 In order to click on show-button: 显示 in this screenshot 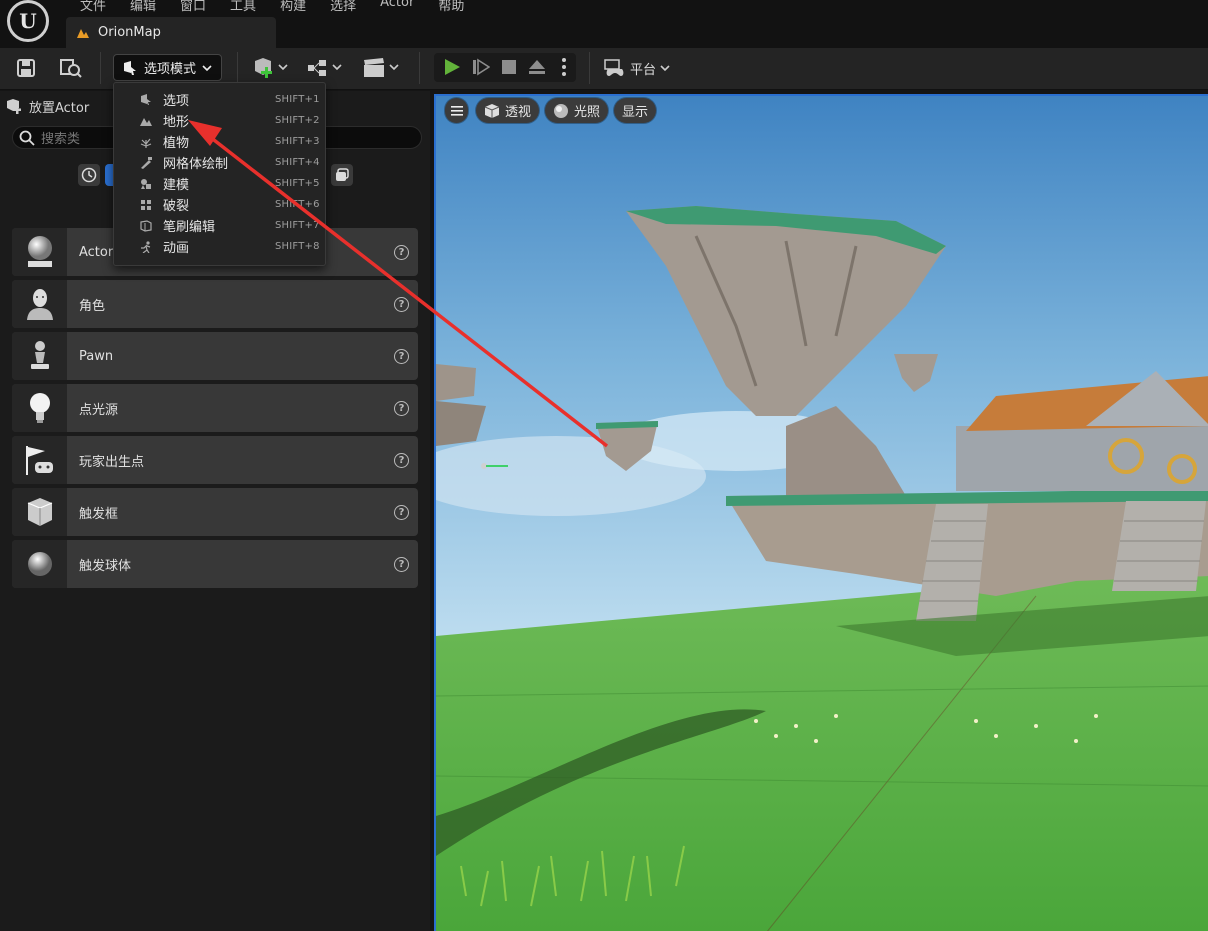, I will do `click(635, 110)`.